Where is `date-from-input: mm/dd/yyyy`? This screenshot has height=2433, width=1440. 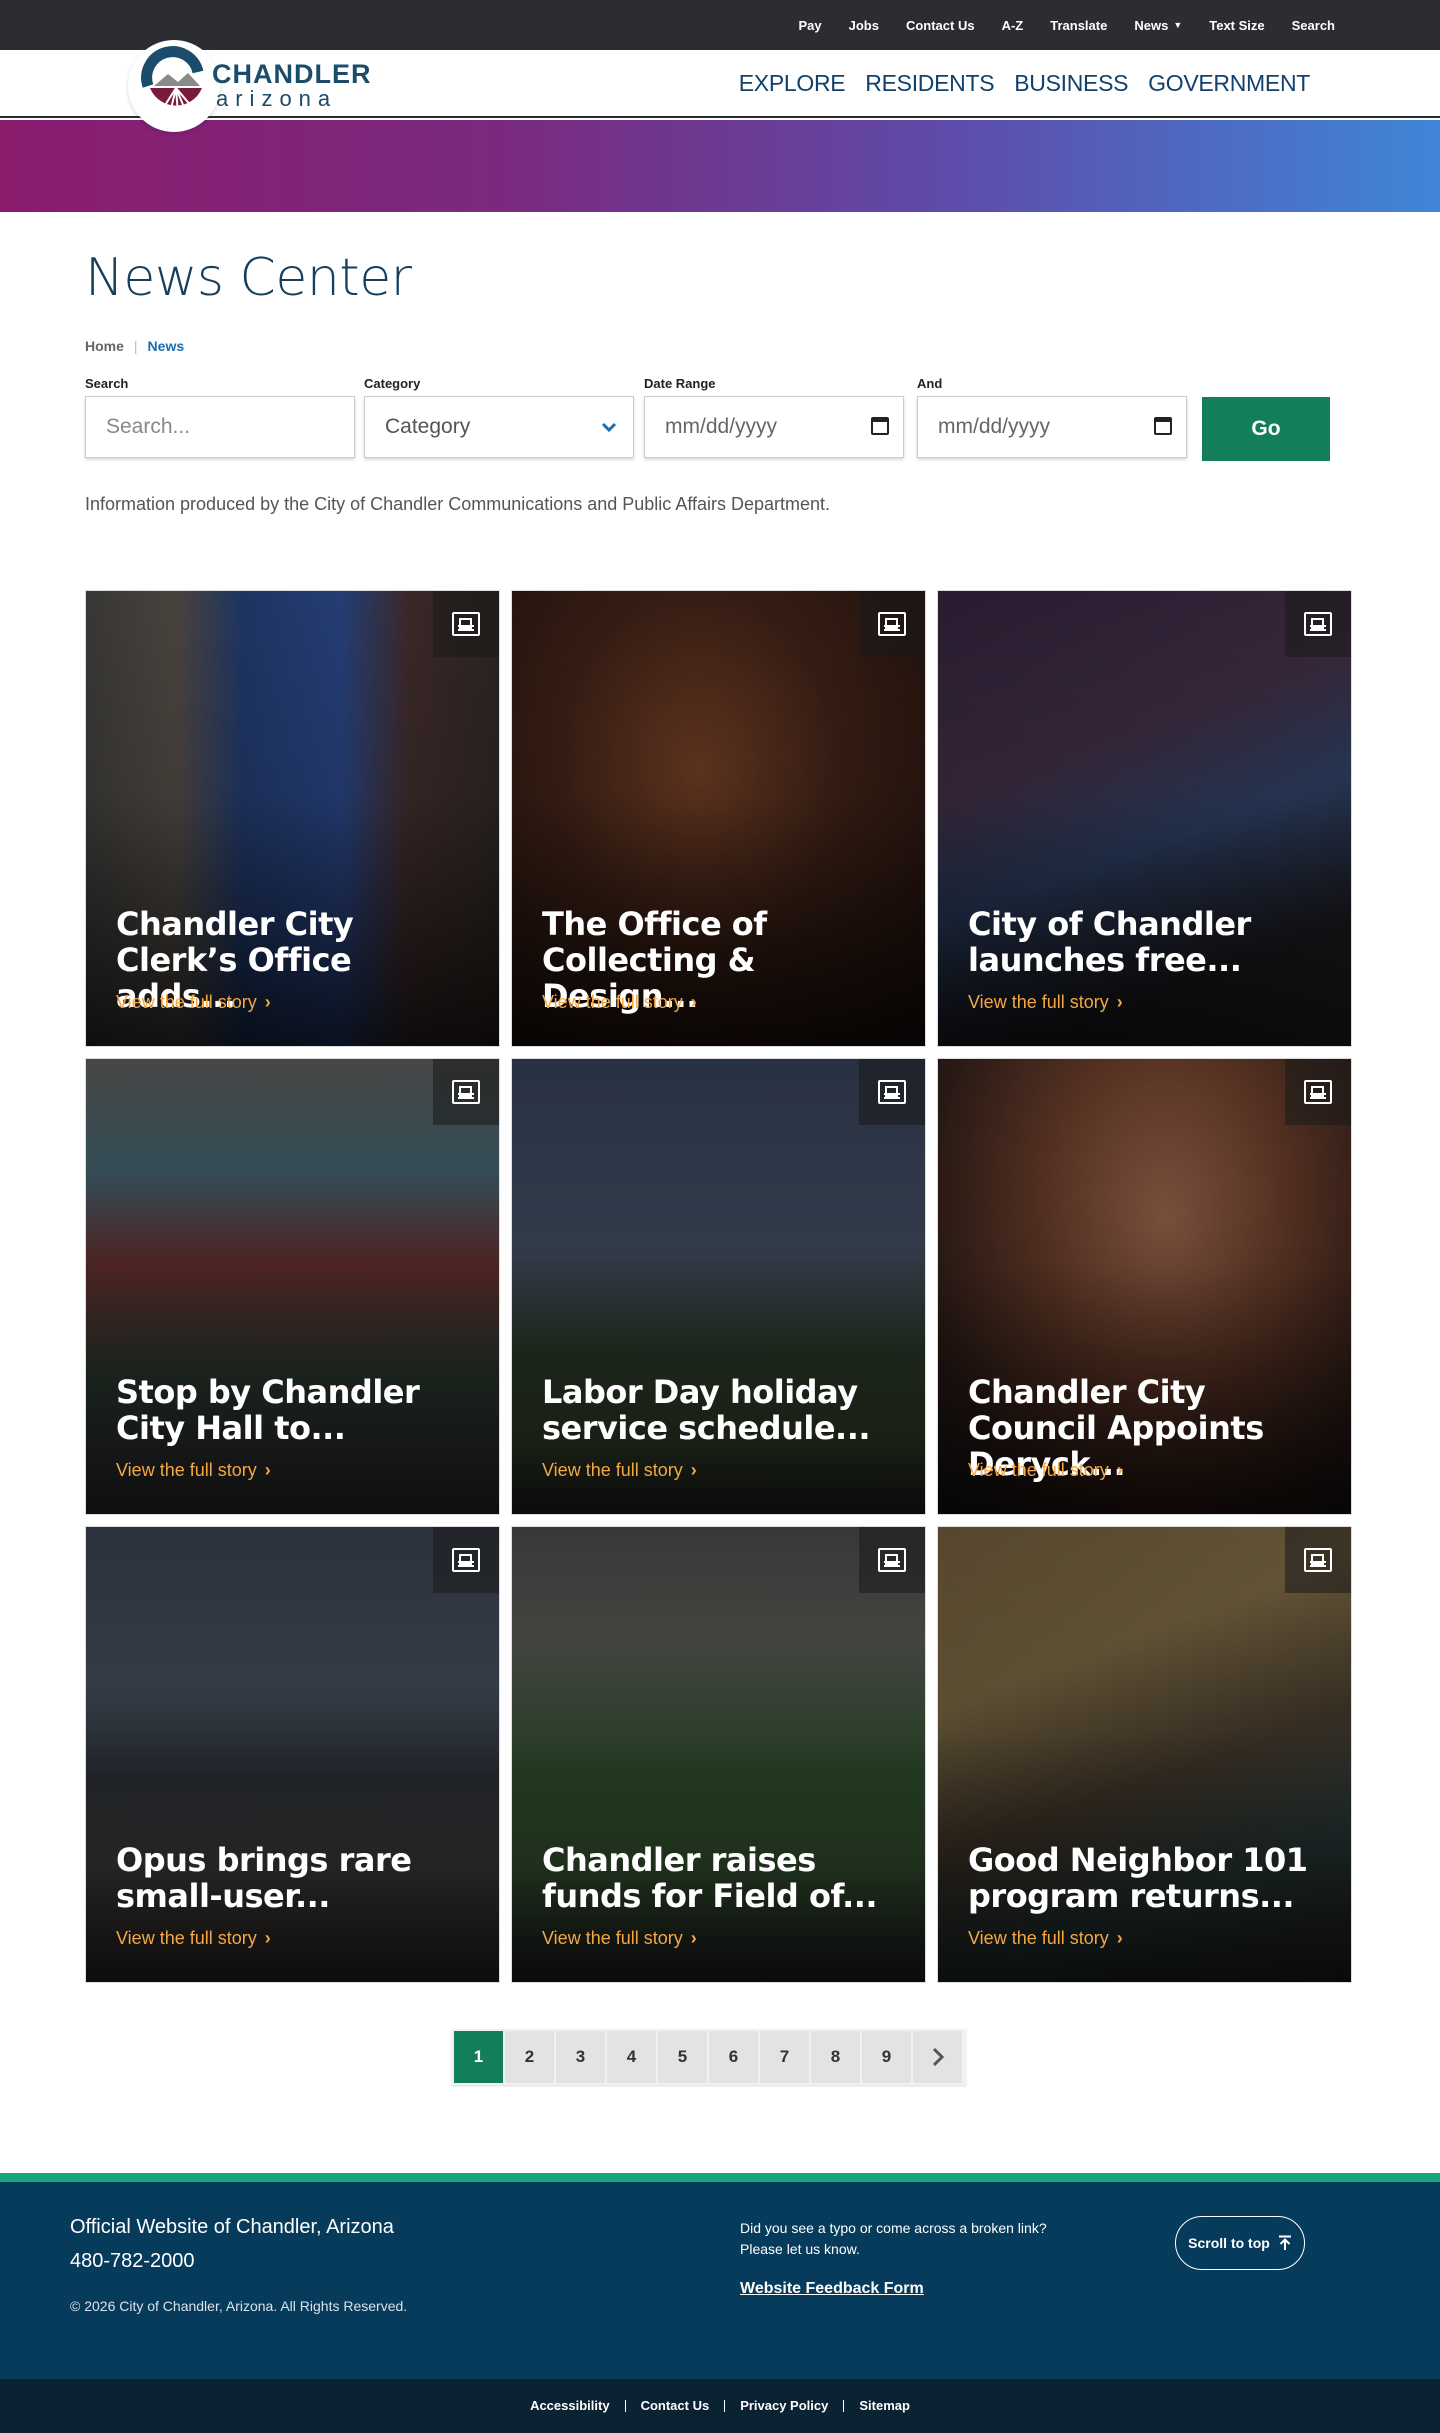
date-from-input: mm/dd/yyyy is located at coordinates (774, 427).